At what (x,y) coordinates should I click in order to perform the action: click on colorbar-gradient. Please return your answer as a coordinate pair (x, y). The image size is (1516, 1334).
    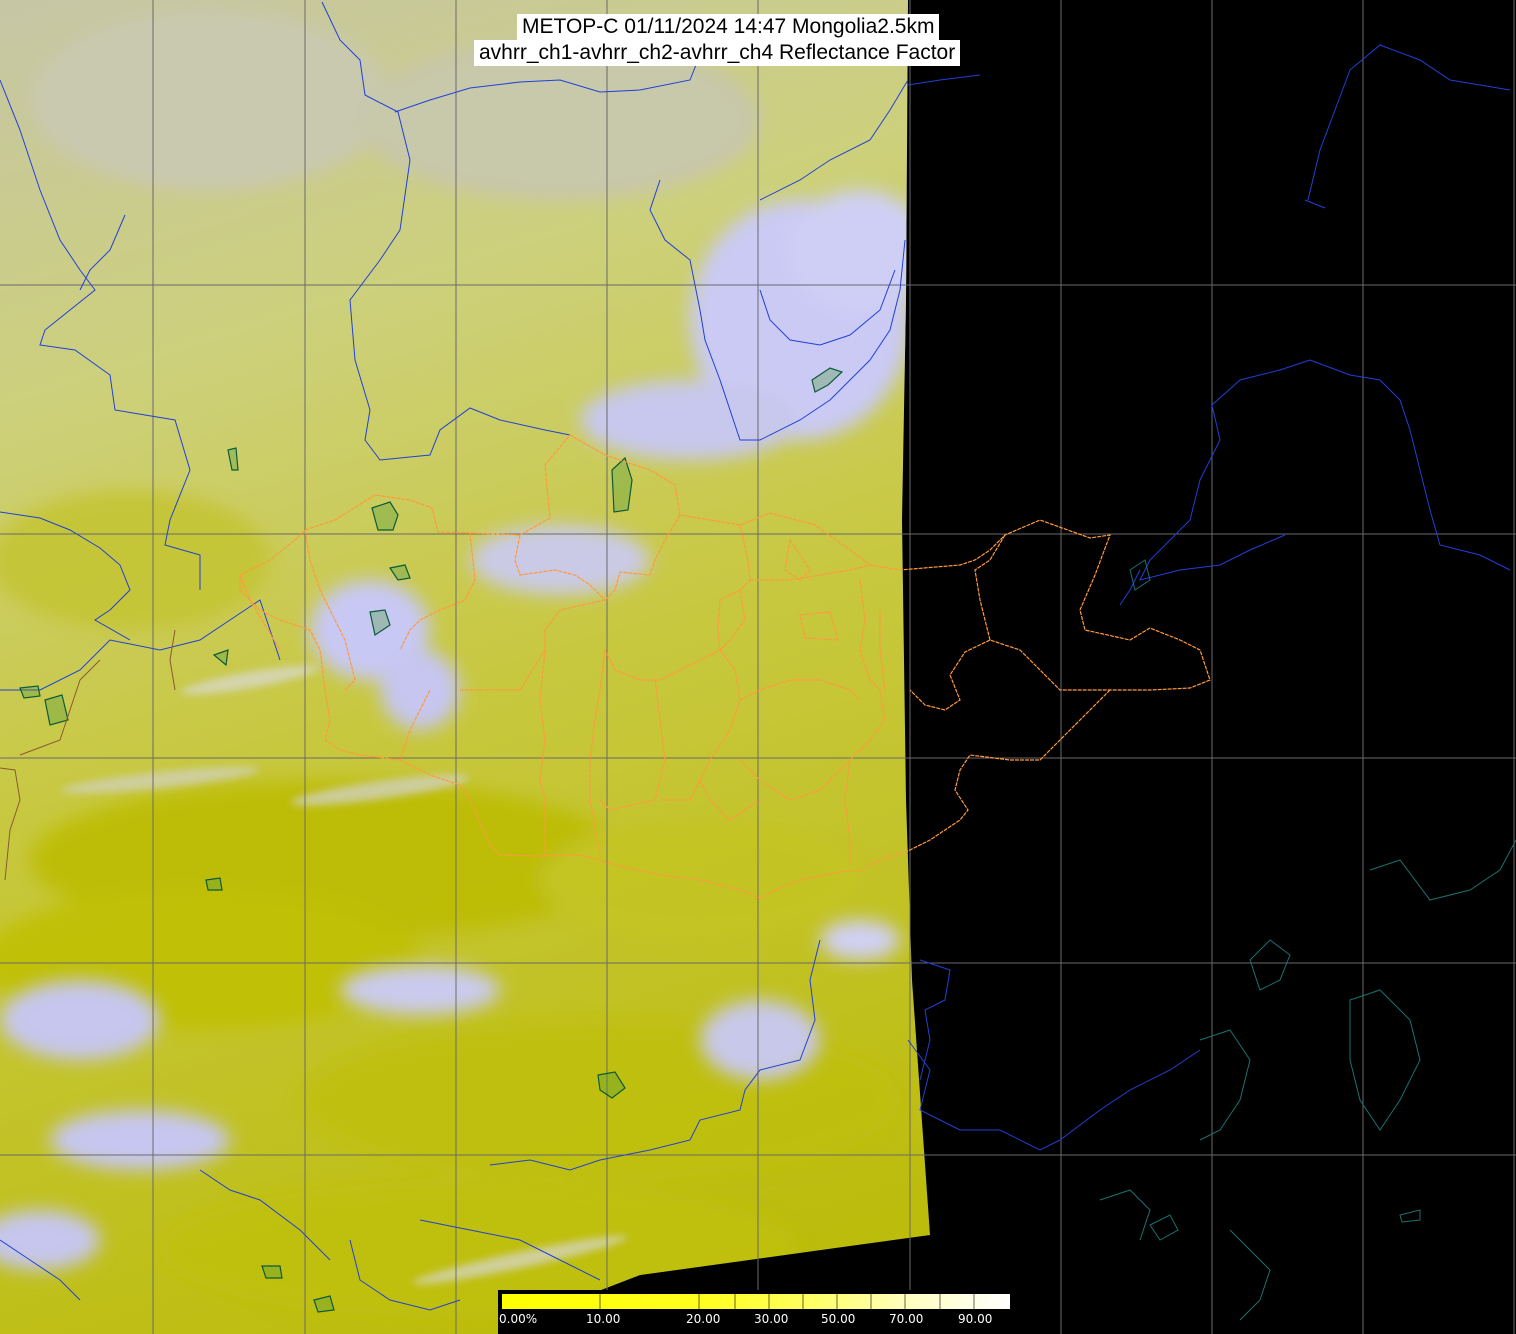
    Looking at the image, I should click on (756, 1301).